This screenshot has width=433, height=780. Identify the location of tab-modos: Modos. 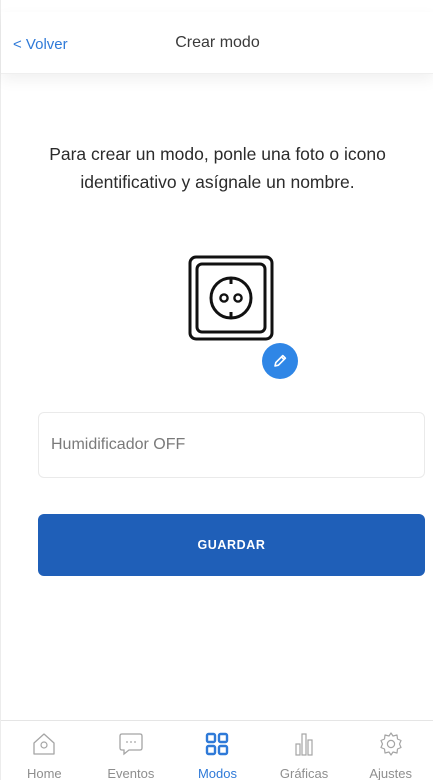
(217, 750).